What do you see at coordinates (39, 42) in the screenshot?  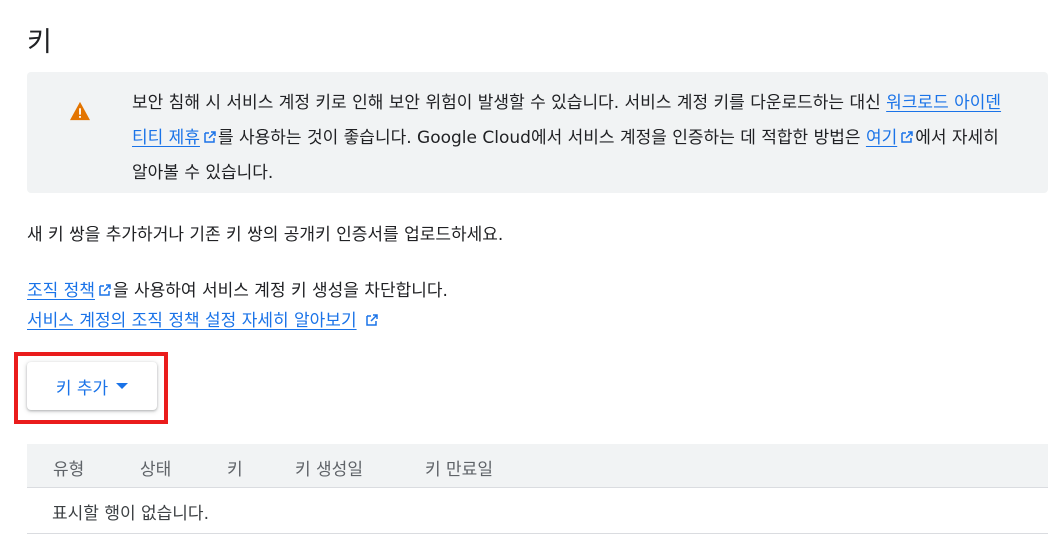 I see `page-title: 키` at bounding box center [39, 42].